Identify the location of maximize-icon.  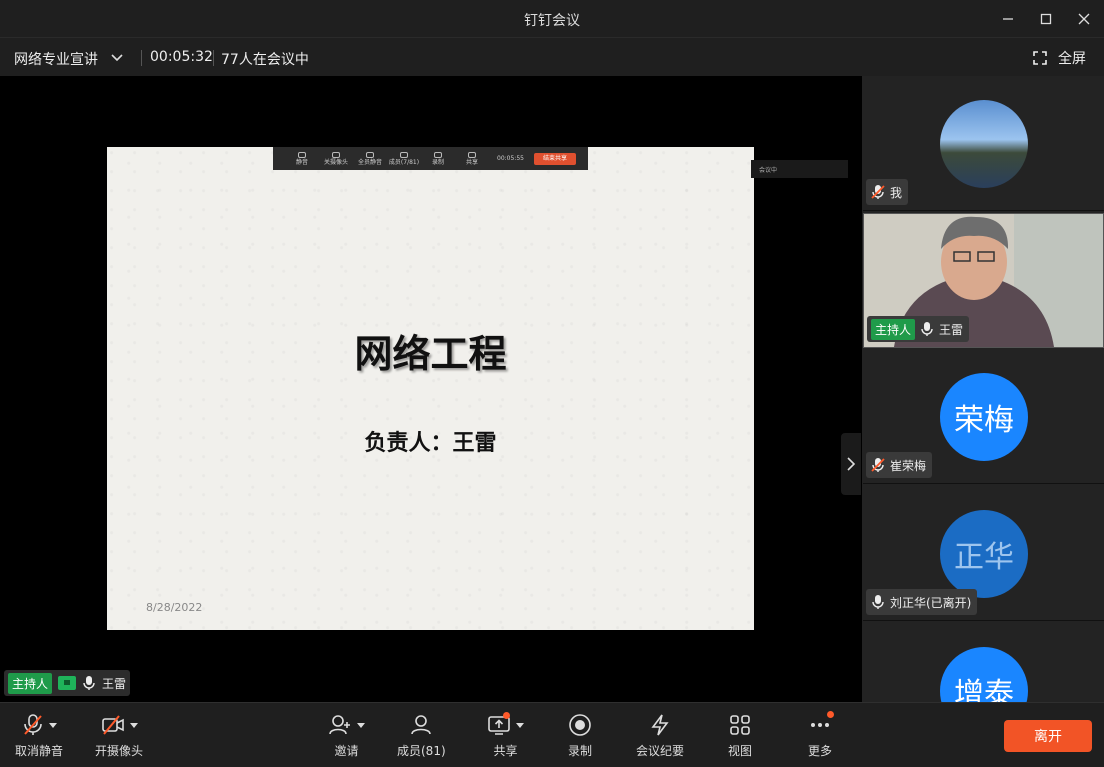
(1046, 19).